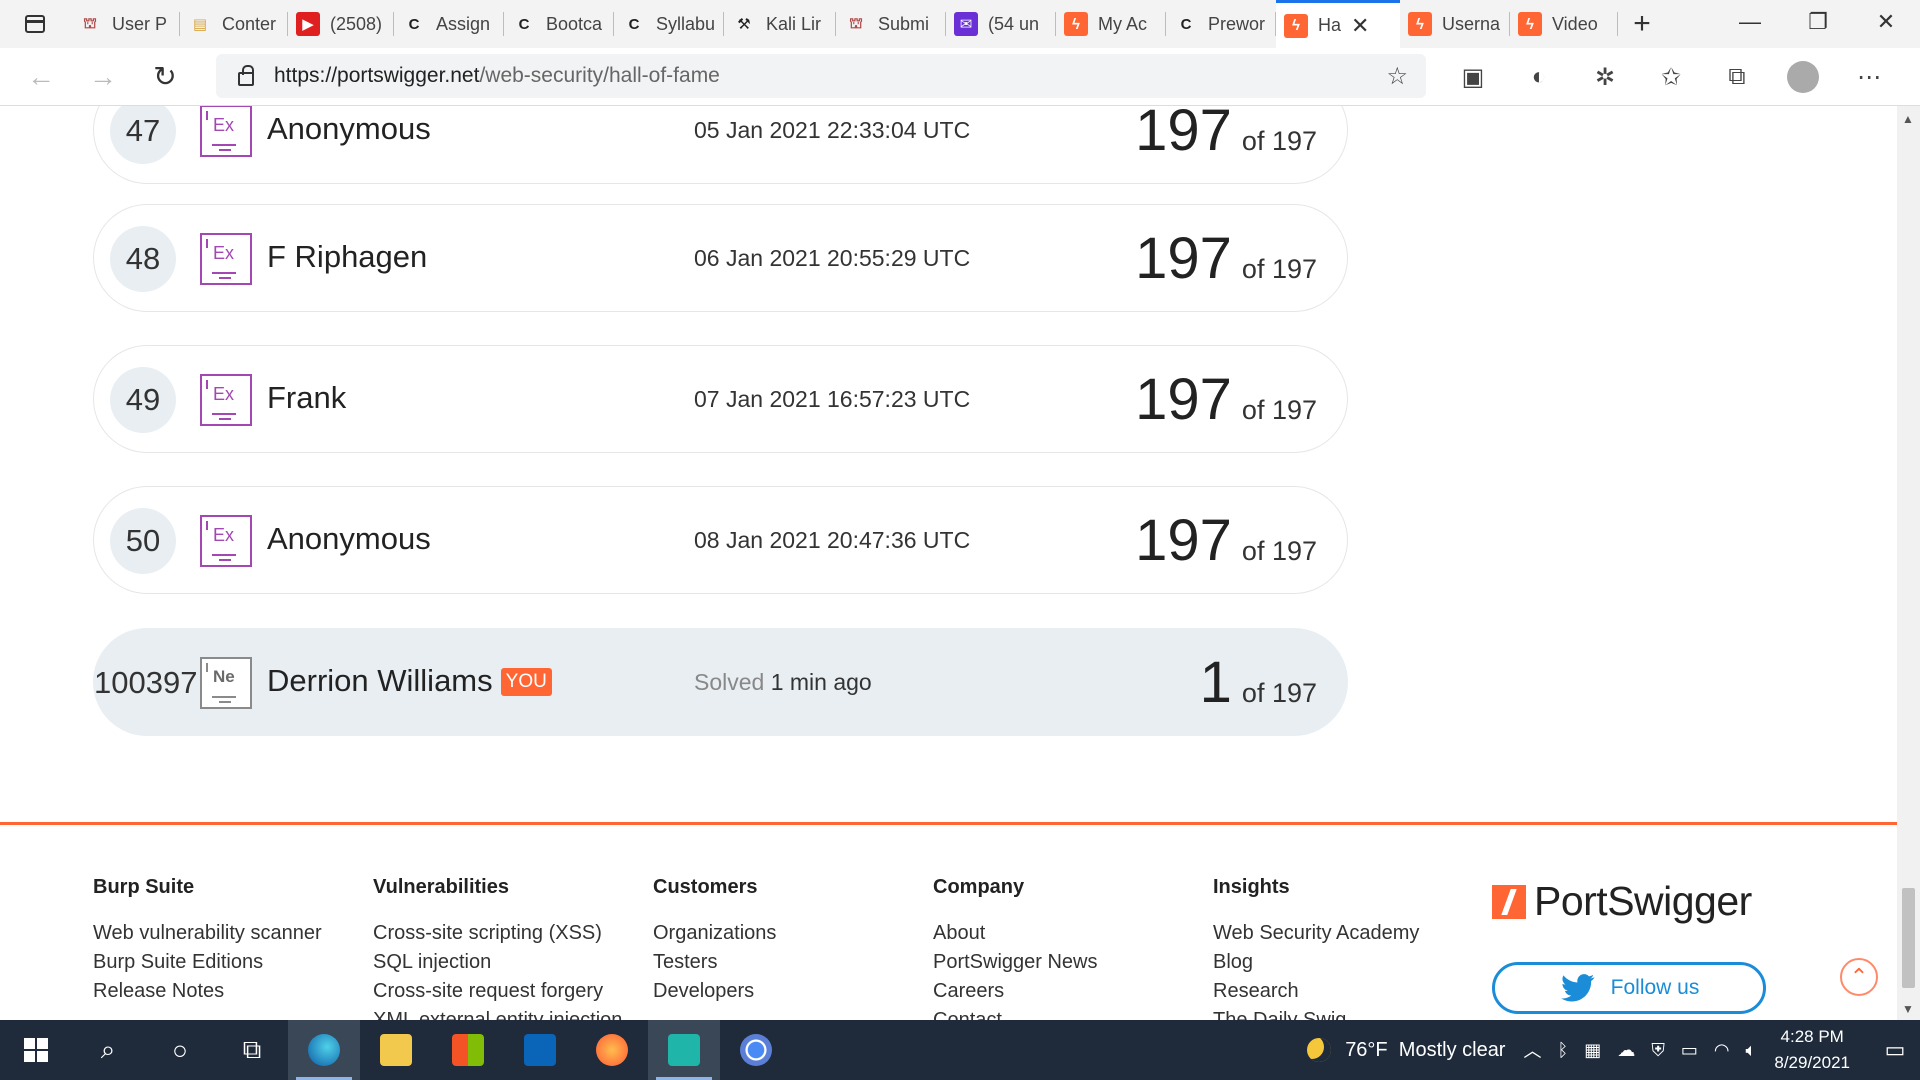 This screenshot has height=1080, width=1920. I want to click on taskbar-outlook, so click(540, 1050).